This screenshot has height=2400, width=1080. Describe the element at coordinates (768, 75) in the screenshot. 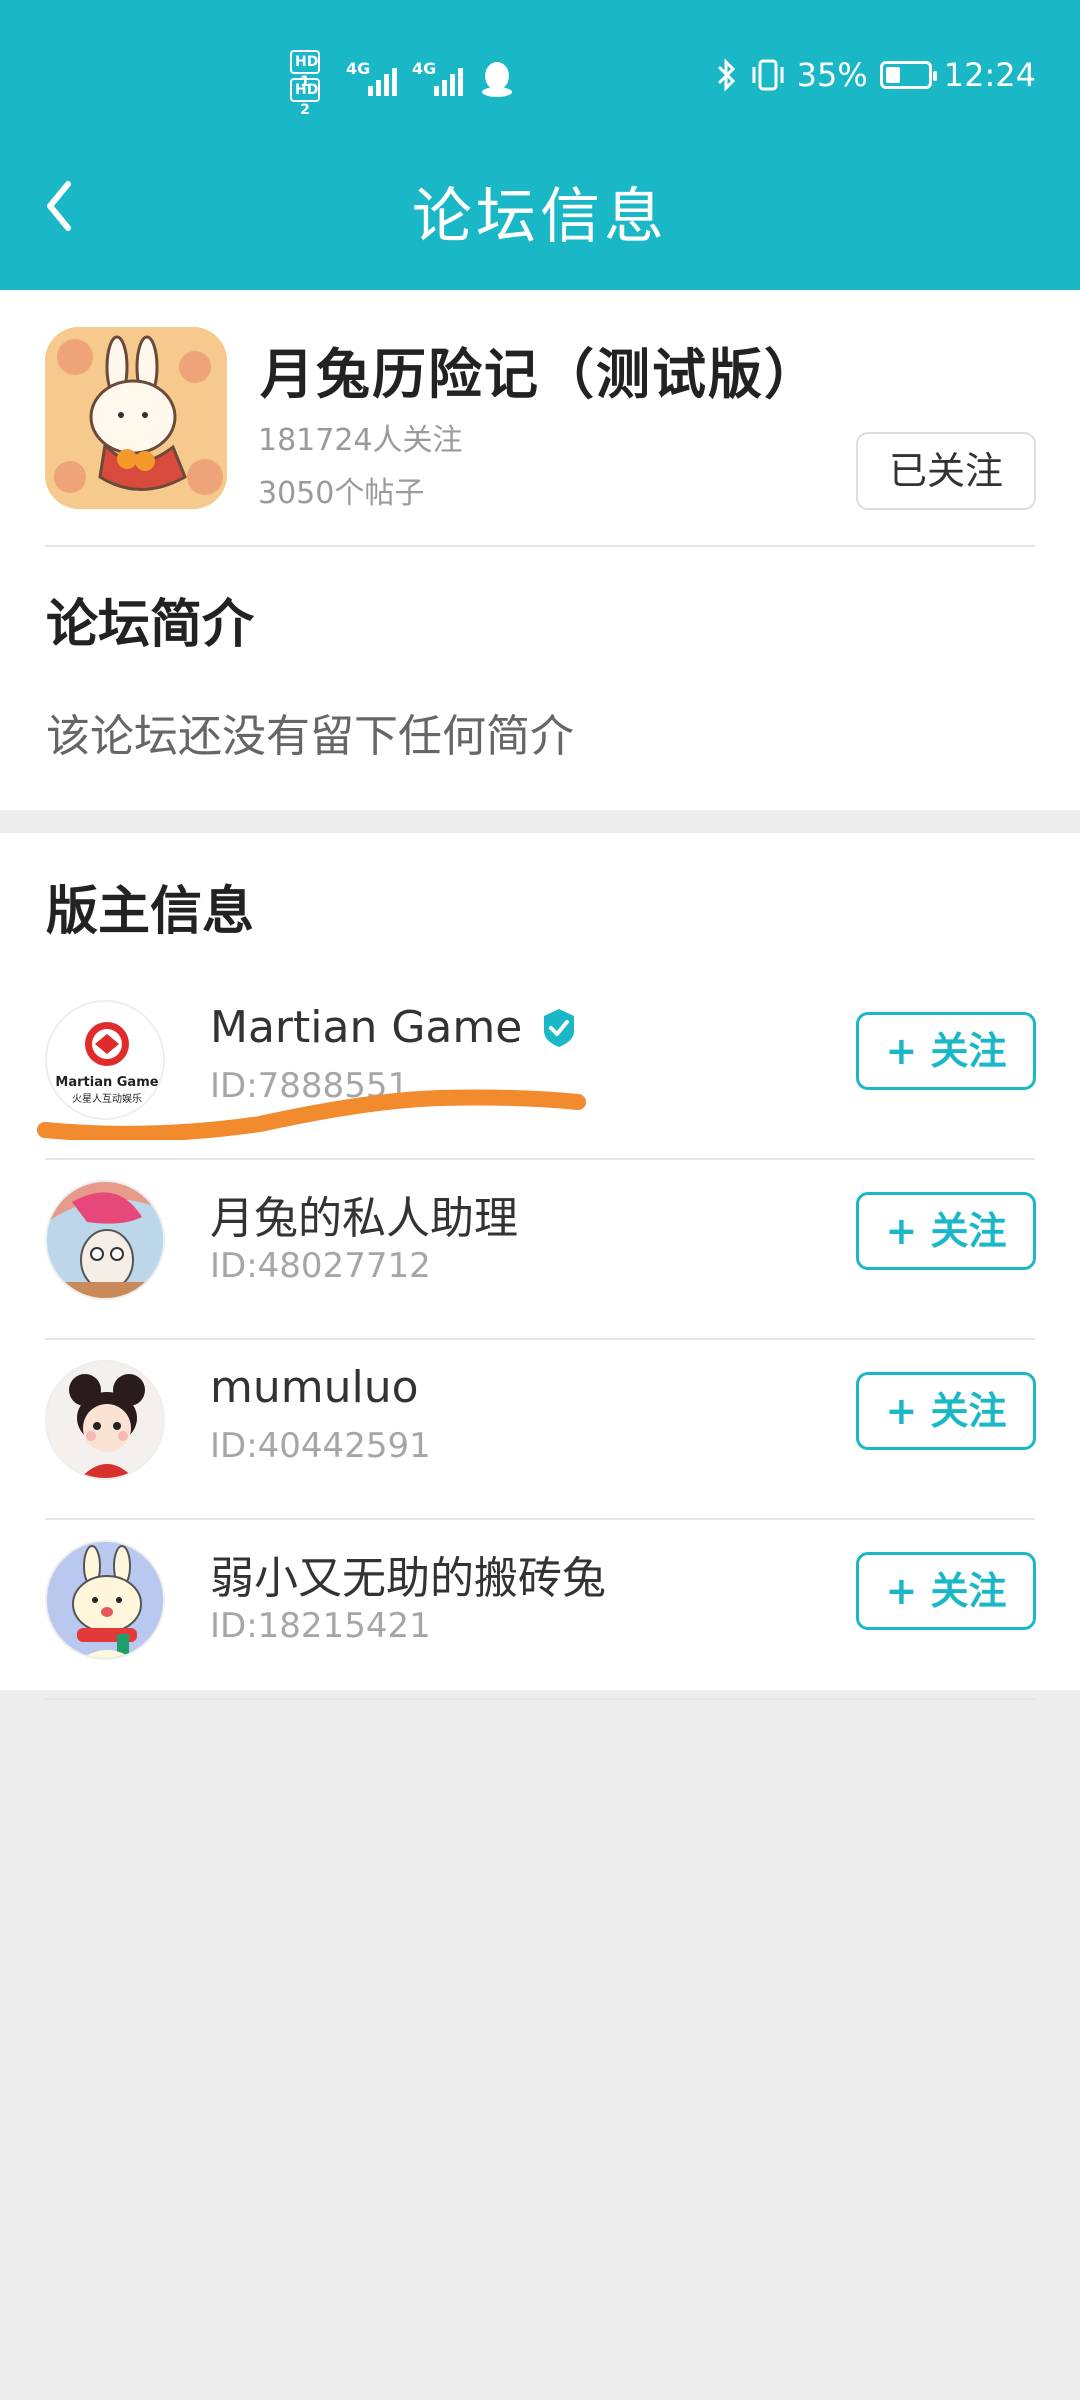

I see `vibrate-icon` at that location.